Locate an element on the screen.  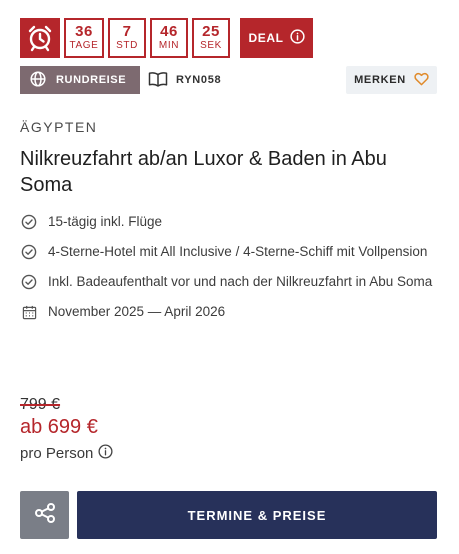
trip-code-label: RYN058 is located at coordinates (199, 80).